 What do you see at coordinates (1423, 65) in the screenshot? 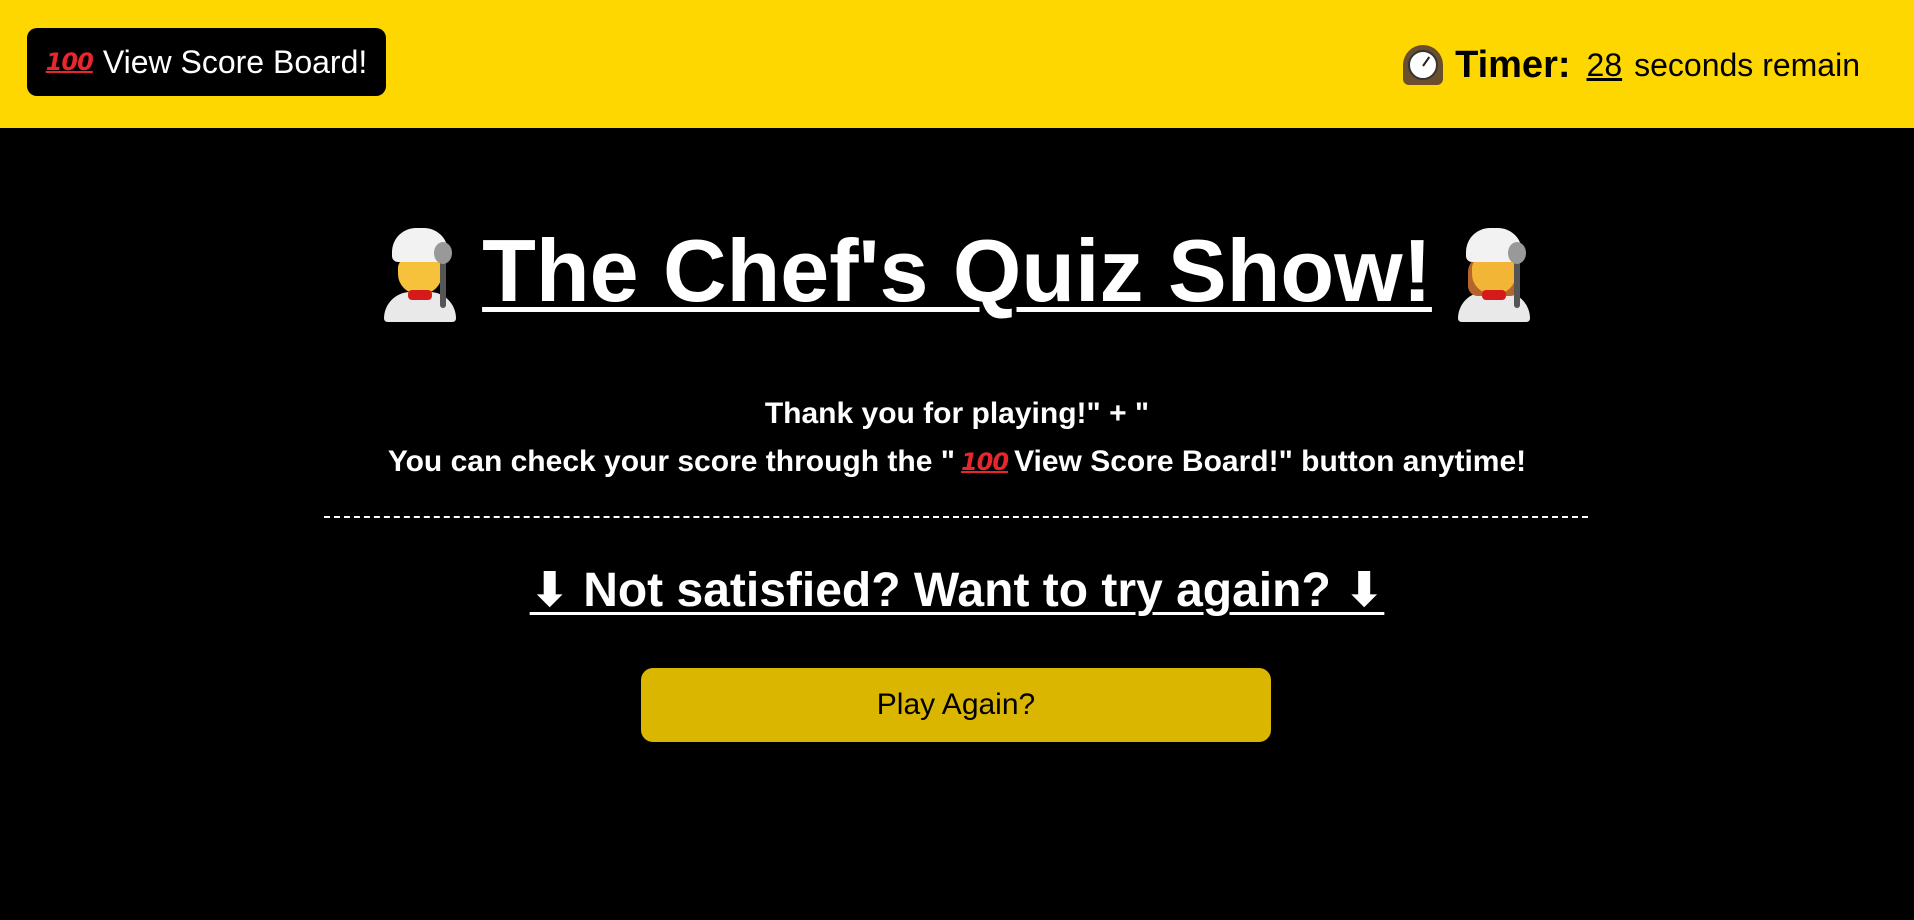
I see `mantelpiece-clock-icon` at bounding box center [1423, 65].